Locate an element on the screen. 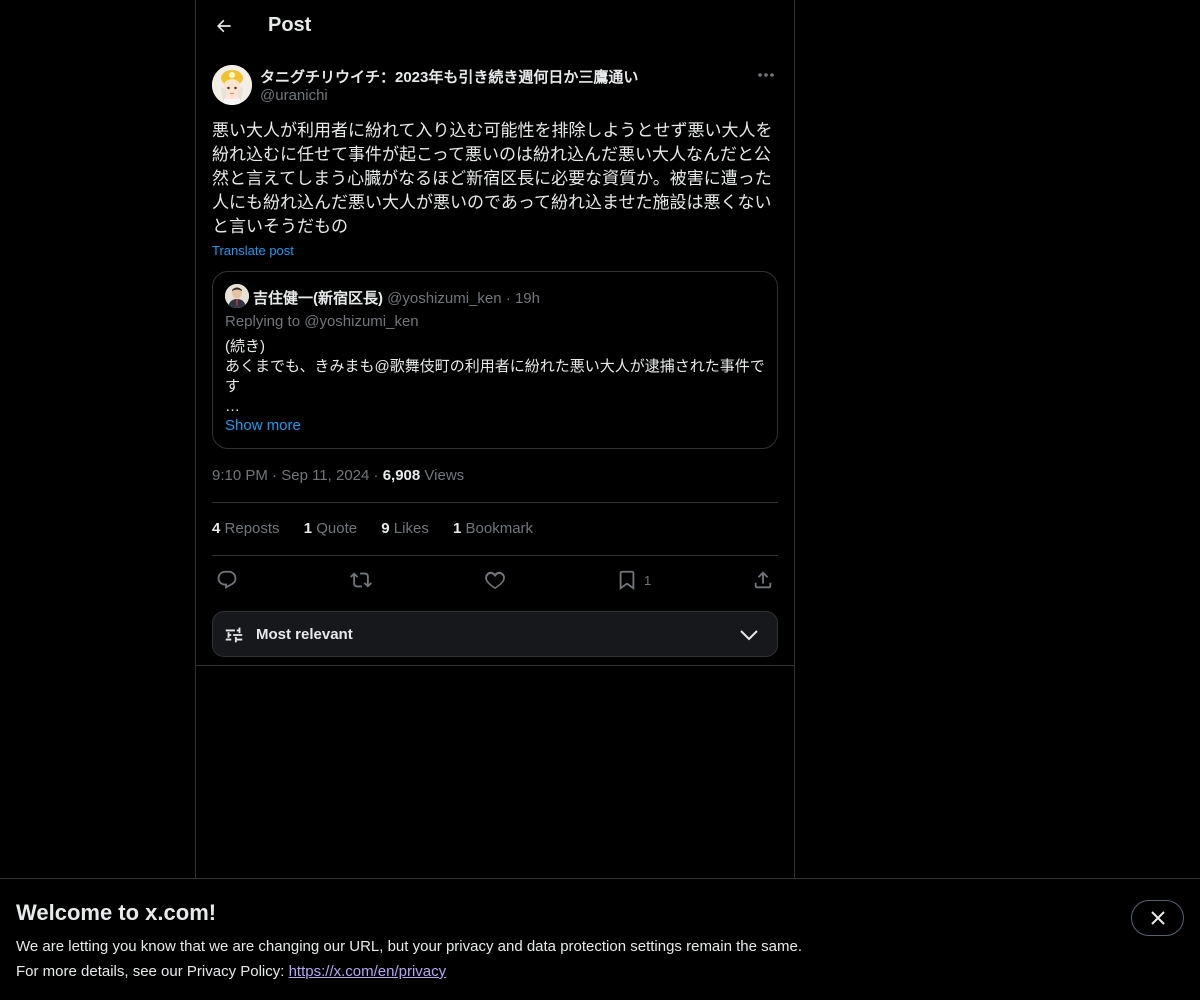 Image resolution: width=1200 pixels, height=1000 pixels. banner-close-button is located at coordinates (1157, 918).